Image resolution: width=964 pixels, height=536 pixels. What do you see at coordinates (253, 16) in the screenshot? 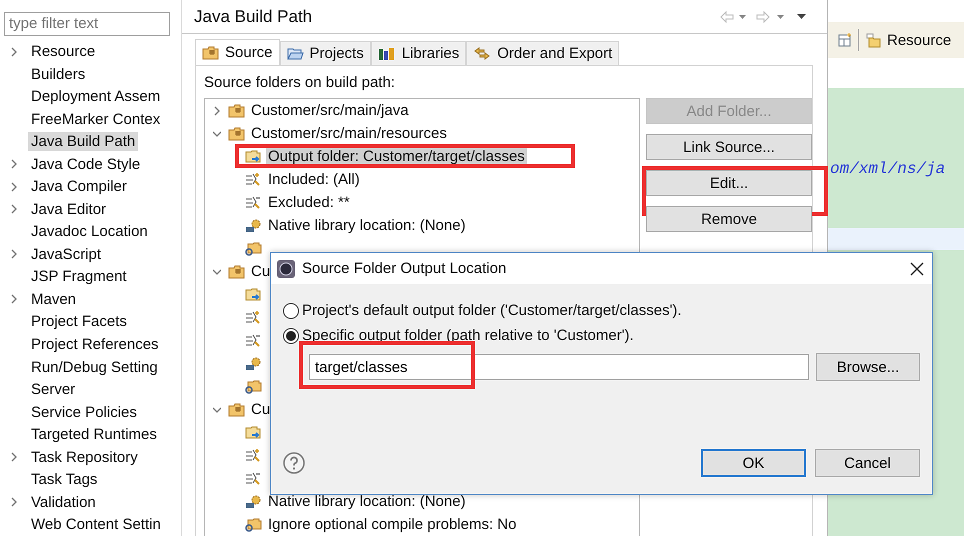
I see `page-title: Java Build Path` at bounding box center [253, 16].